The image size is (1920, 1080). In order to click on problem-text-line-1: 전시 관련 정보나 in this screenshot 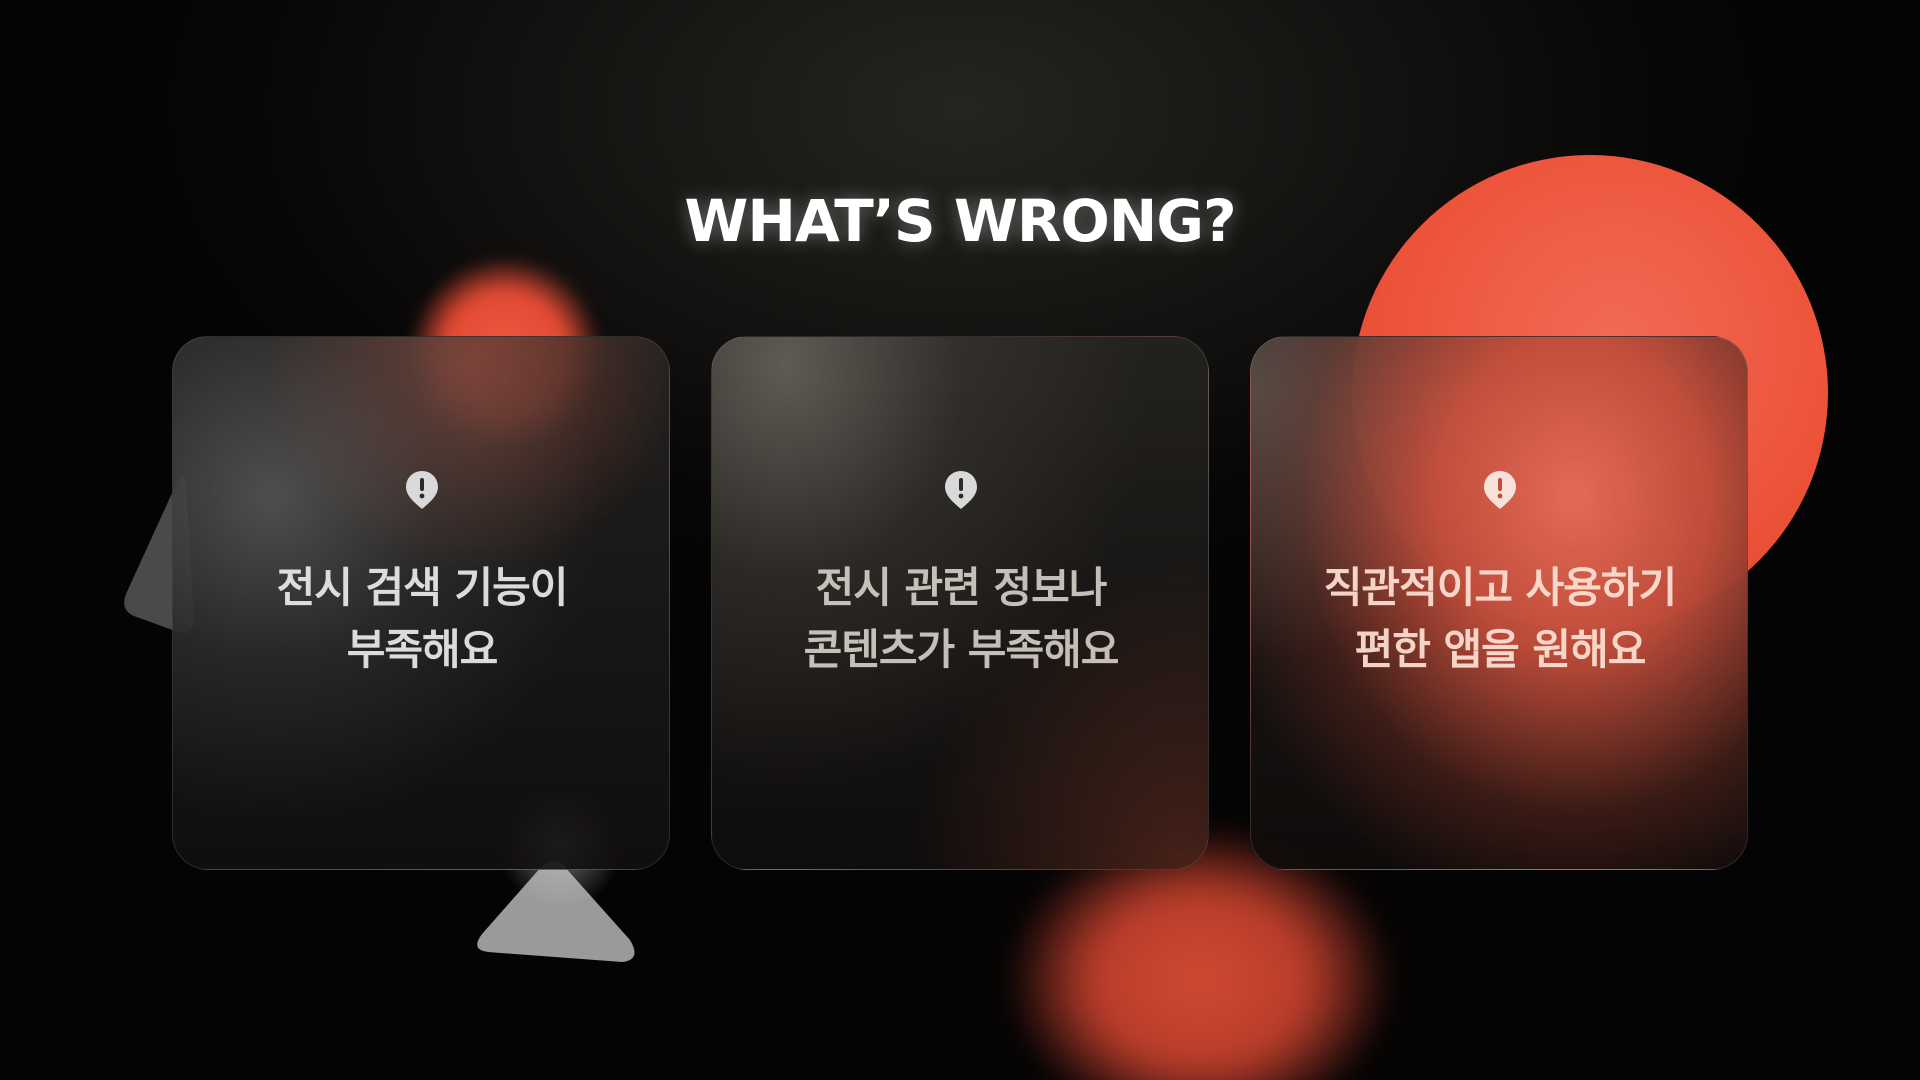, I will do `click(961, 587)`.